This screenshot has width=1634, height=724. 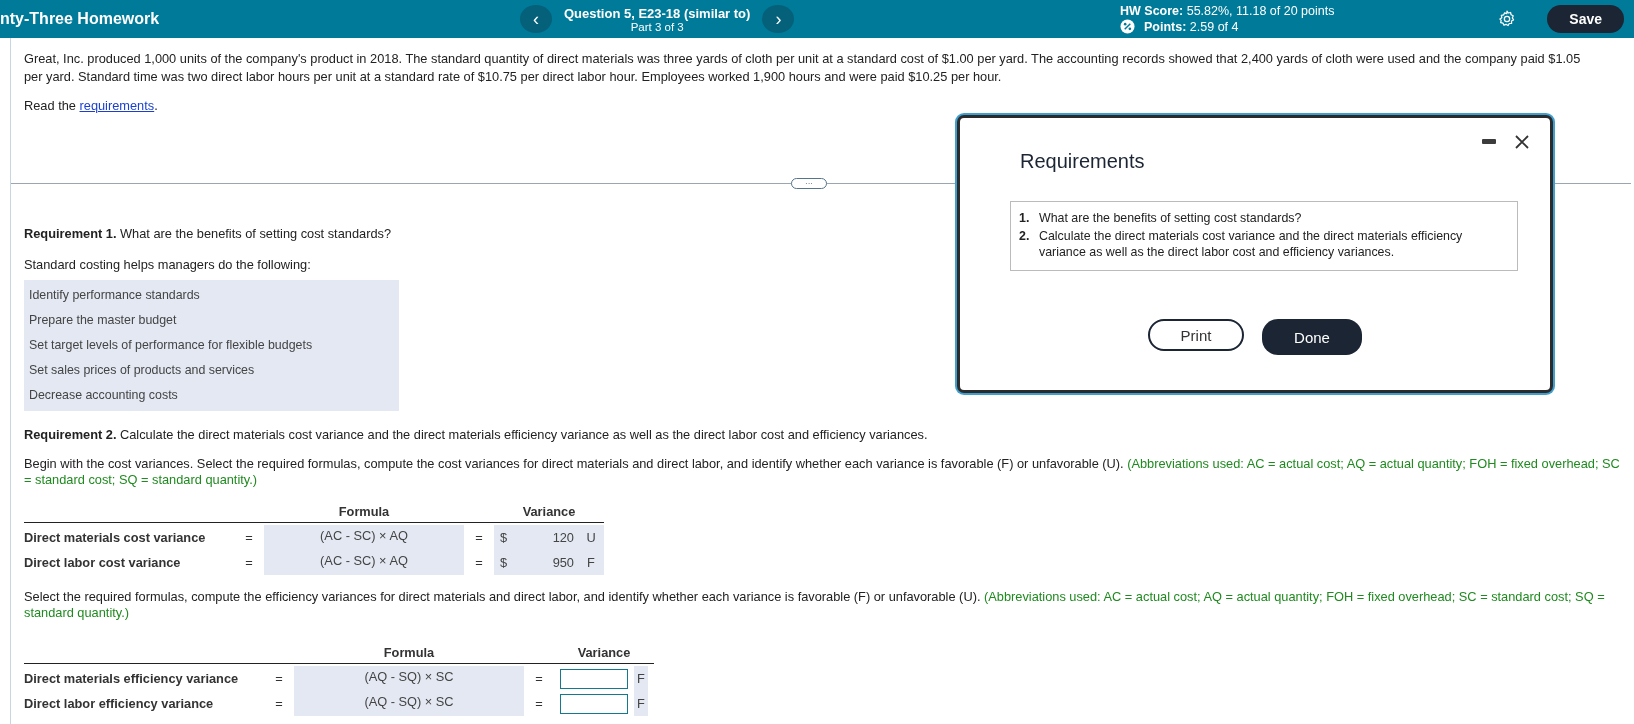 What do you see at coordinates (536, 19) in the screenshot?
I see `previous-question-button: ‹` at bounding box center [536, 19].